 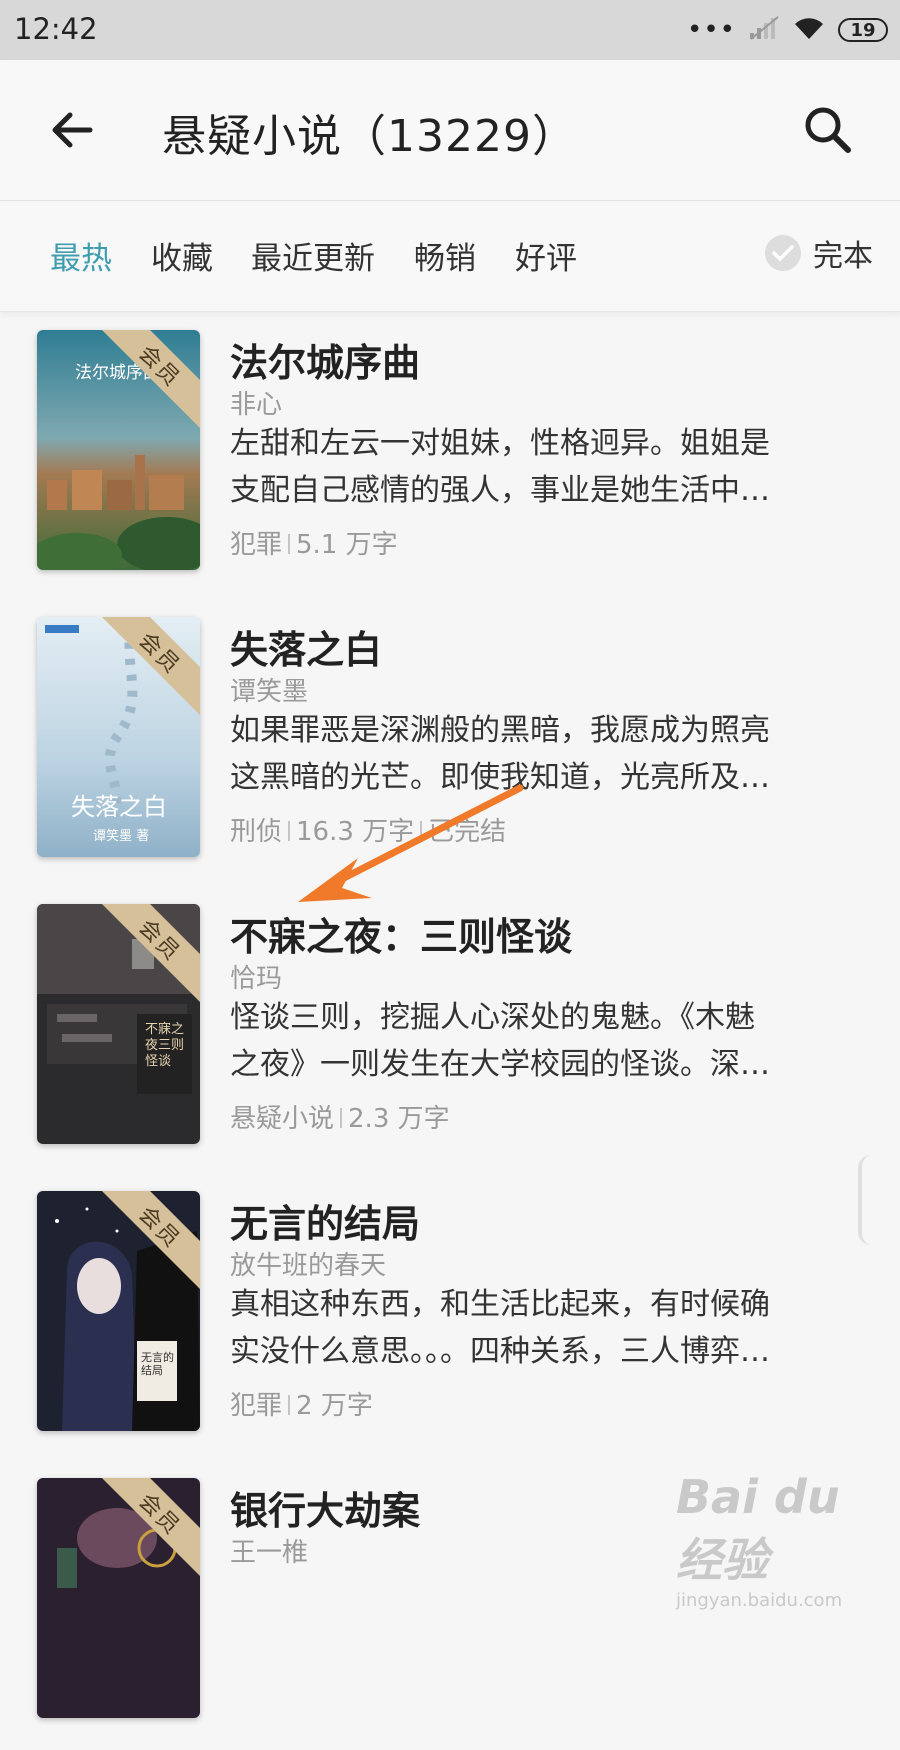 I want to click on book-cover: 不寐之夜三则怪谈 会员, so click(x=118, y=1024).